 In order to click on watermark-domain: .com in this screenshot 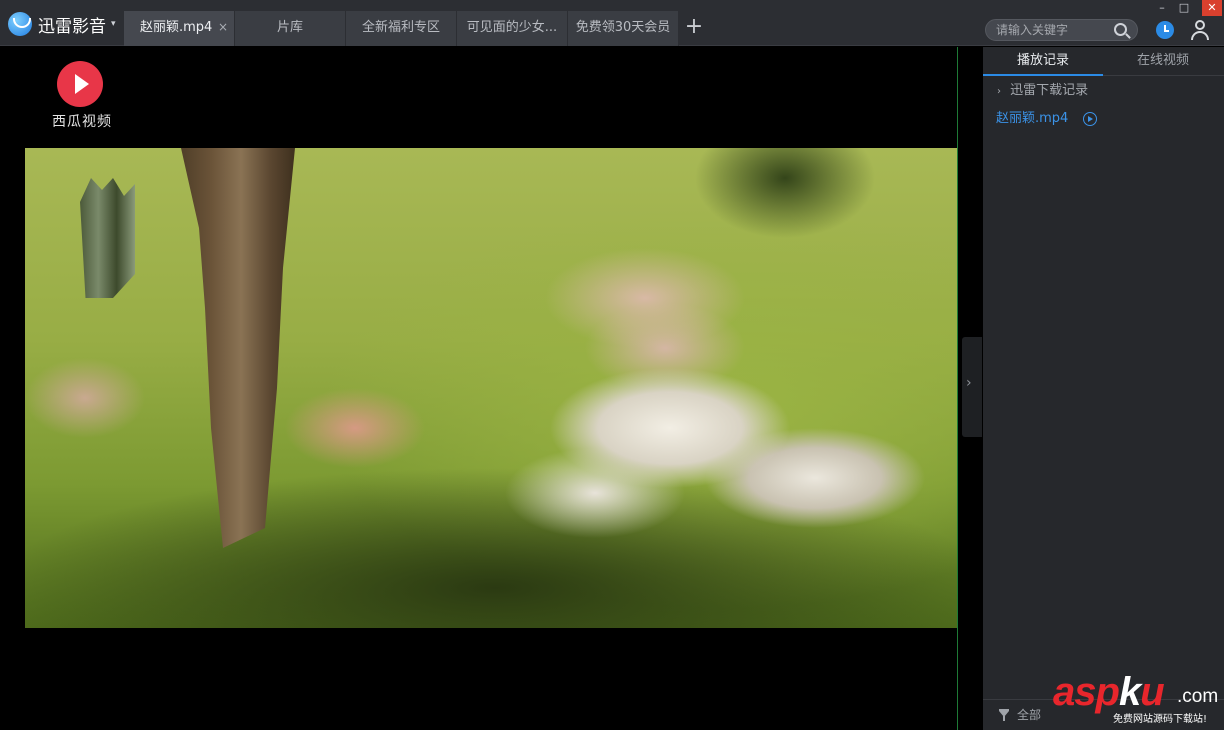, I will do `click(1198, 696)`.